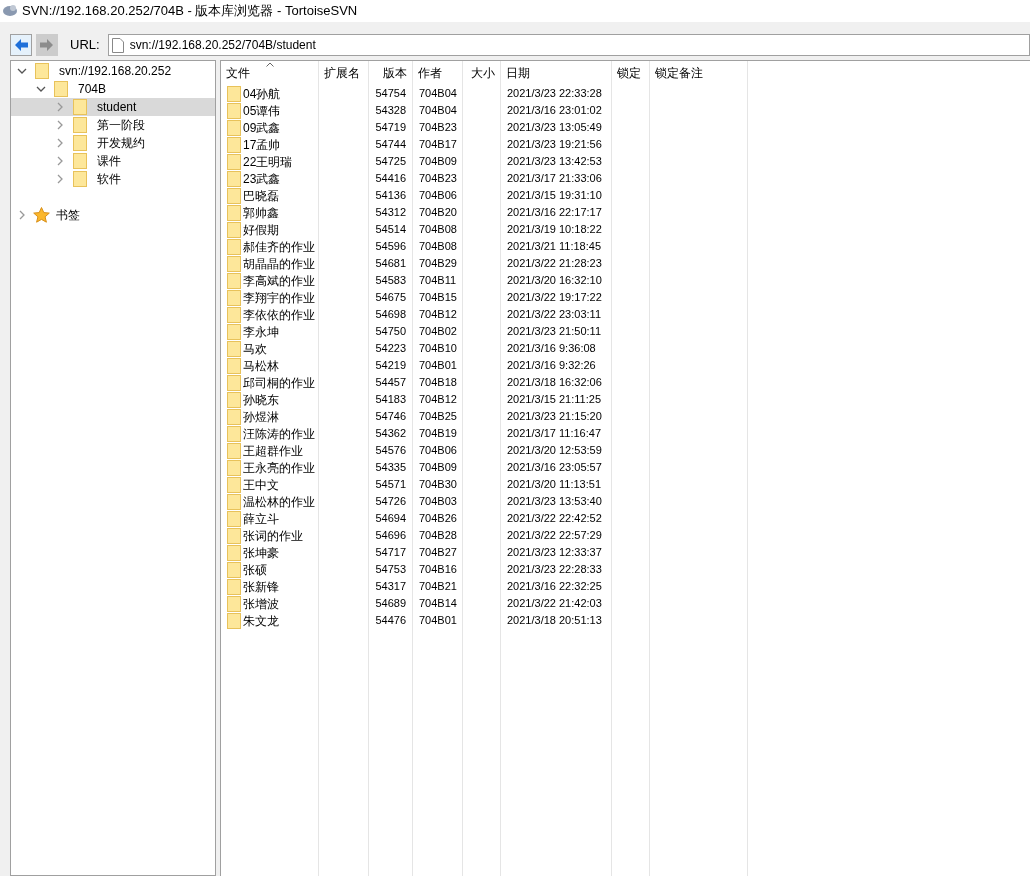 The width and height of the screenshot is (1030, 876). What do you see at coordinates (438, 570) in the screenshot?
I see `table-cell-text: 704B16` at bounding box center [438, 570].